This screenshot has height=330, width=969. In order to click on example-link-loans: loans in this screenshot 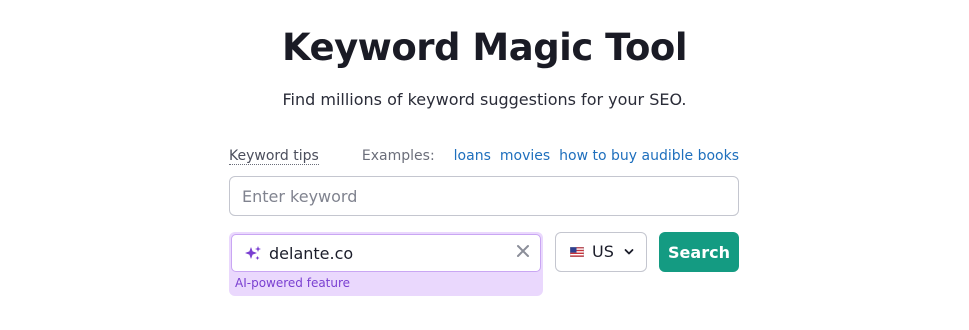, I will do `click(472, 156)`.